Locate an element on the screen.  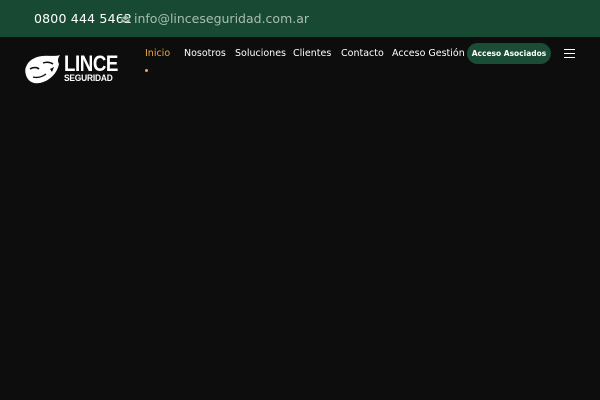
nav-item-soluciones: Soluciones is located at coordinates (260, 53).